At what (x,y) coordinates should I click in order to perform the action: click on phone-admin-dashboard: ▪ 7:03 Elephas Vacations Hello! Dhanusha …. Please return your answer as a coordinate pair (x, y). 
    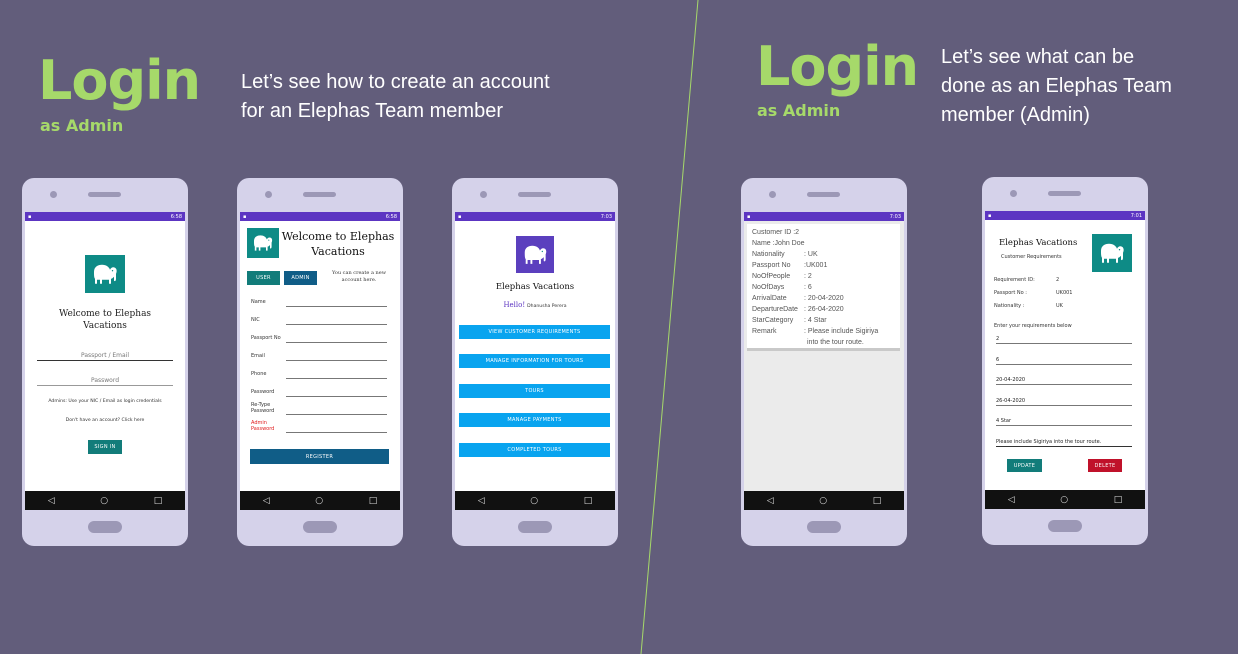
    Looking at the image, I should click on (535, 362).